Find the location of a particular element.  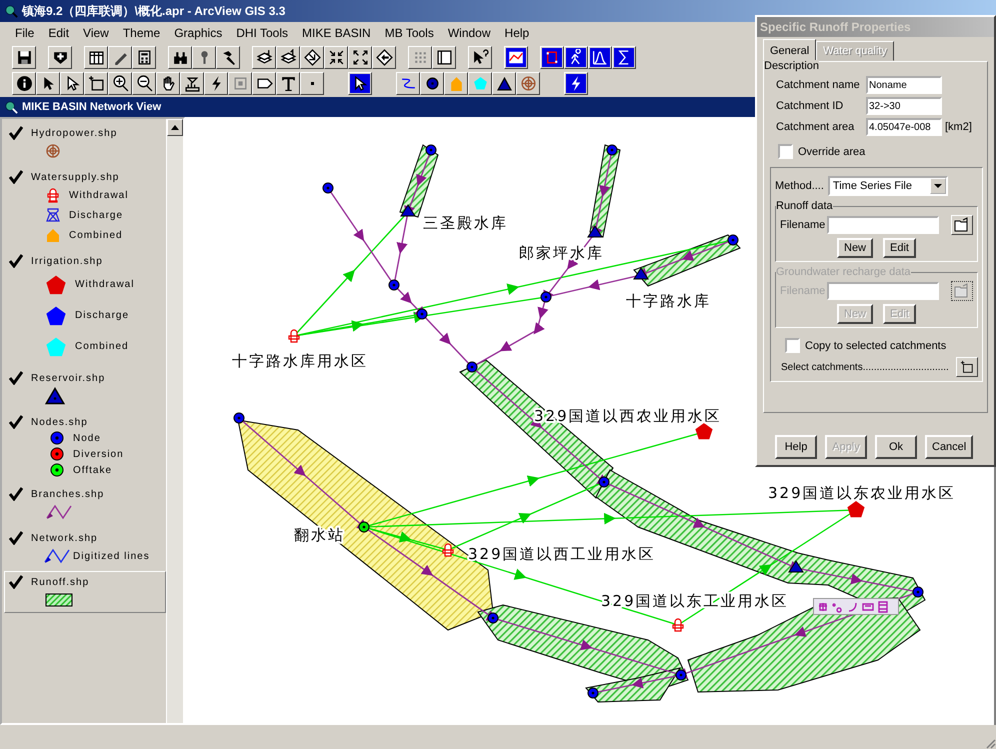

frame-button is located at coordinates (444, 57).